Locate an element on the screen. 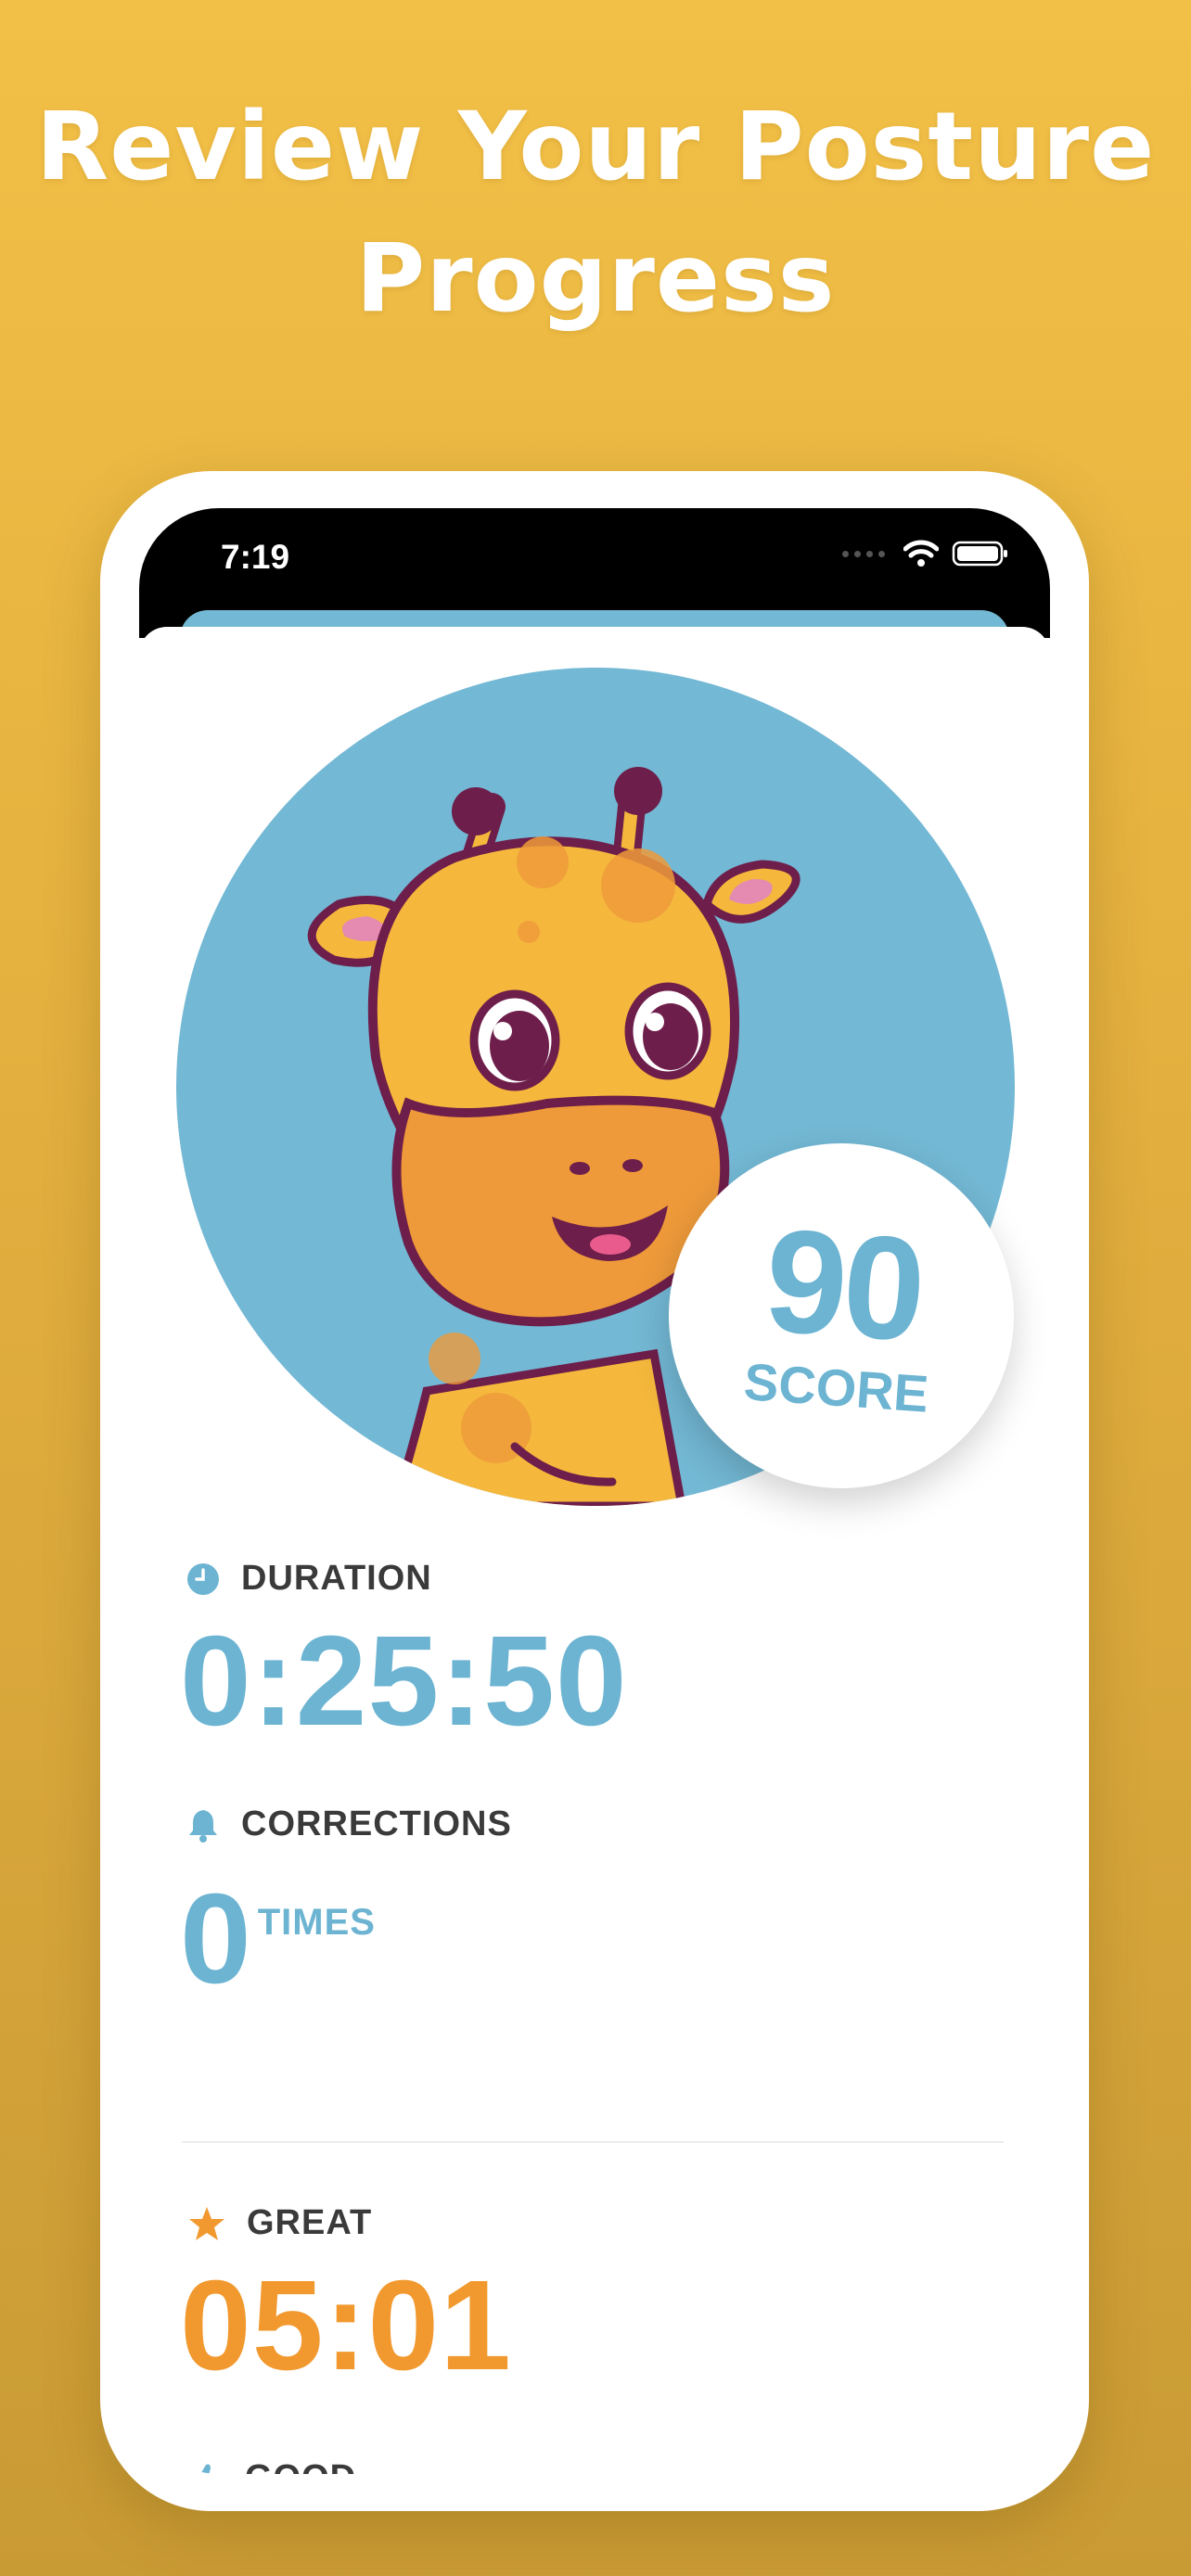  great-label-row: GREAT is located at coordinates (279, 2223).